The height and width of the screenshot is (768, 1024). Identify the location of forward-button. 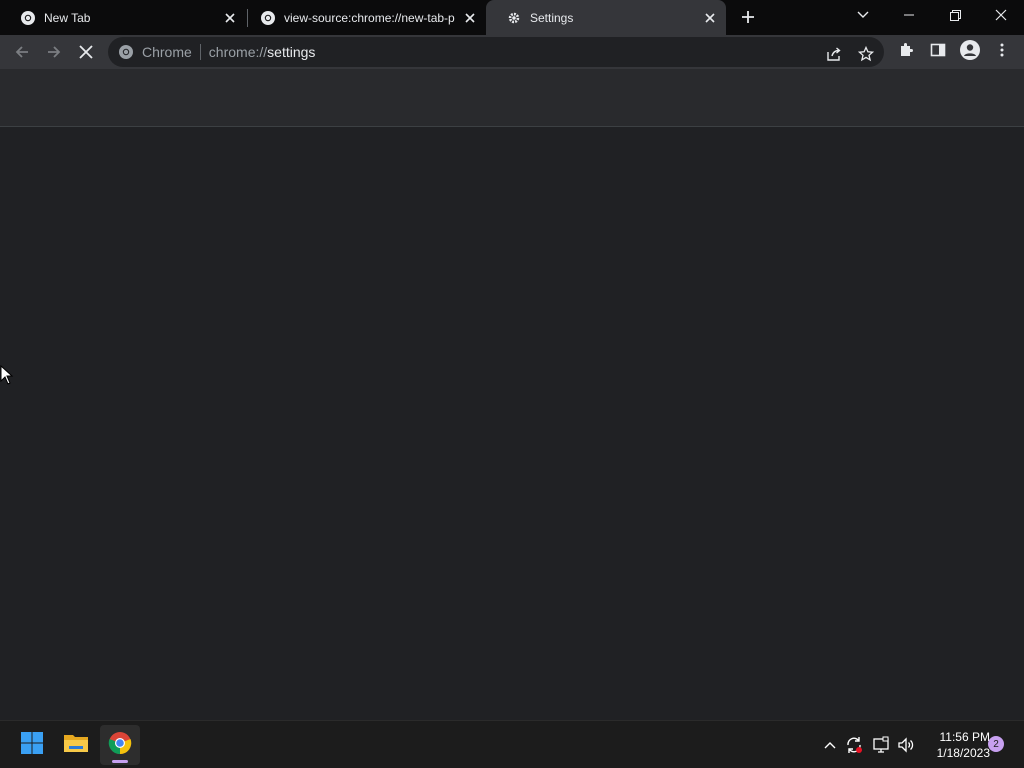
(54, 52).